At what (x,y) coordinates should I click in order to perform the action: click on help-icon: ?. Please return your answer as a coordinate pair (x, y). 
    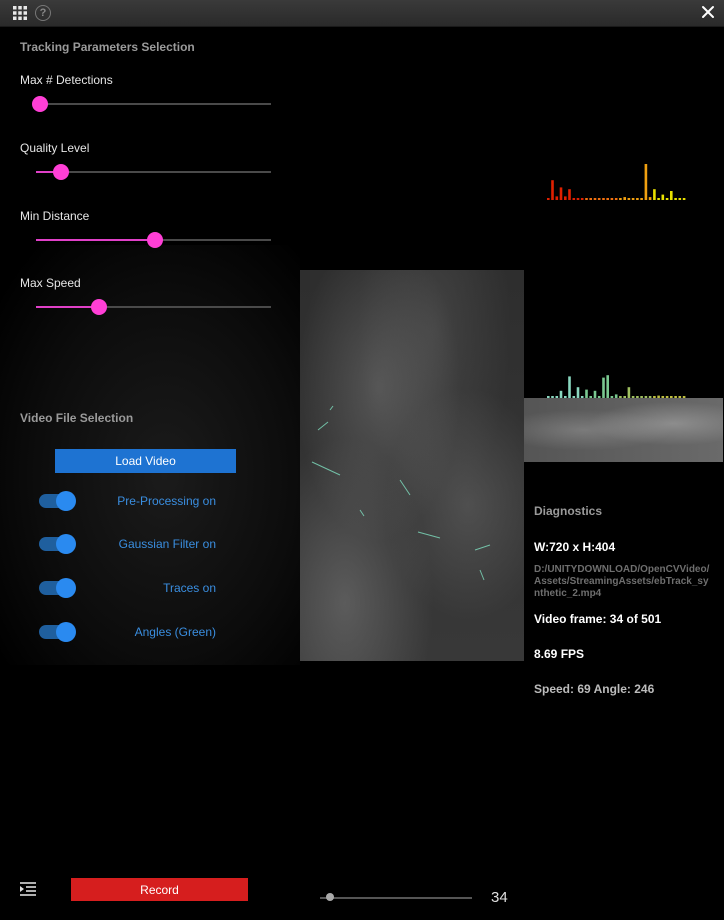
    Looking at the image, I should click on (43, 13).